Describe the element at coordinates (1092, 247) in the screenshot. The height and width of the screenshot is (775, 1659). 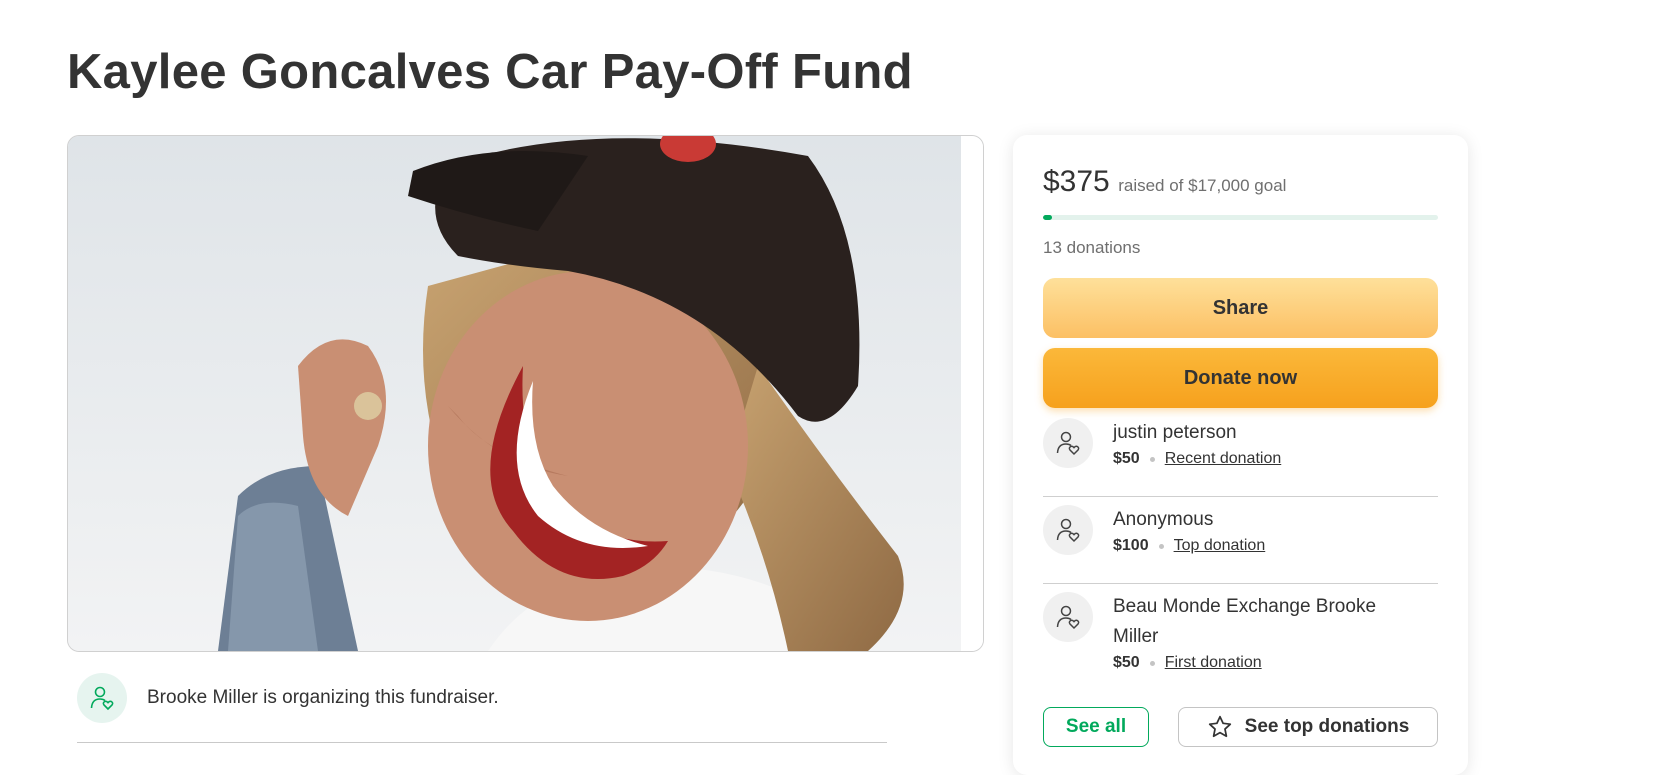
I see `donation-count: 13 donations` at that location.